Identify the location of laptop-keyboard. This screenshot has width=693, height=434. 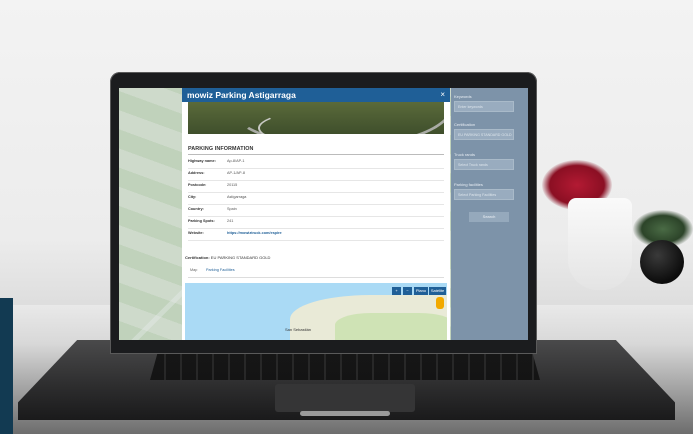
(345, 366).